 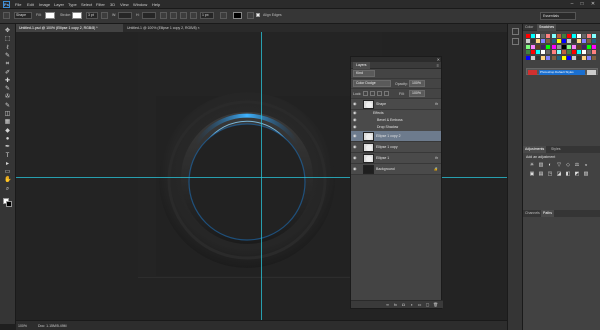 What do you see at coordinates (250, 15) in the screenshot?
I see `settings-gear-icon` at bounding box center [250, 15].